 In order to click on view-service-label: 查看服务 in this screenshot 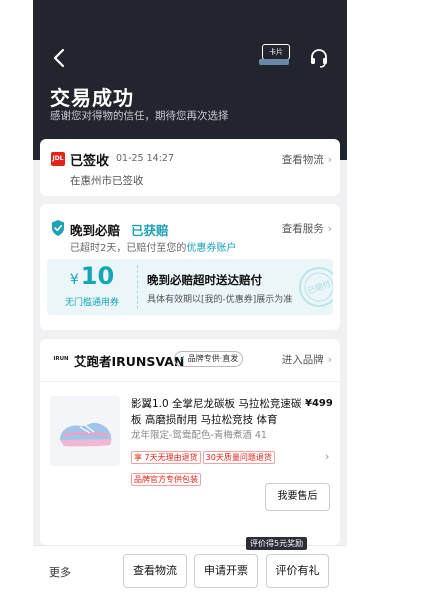, I will do `click(302, 229)`.